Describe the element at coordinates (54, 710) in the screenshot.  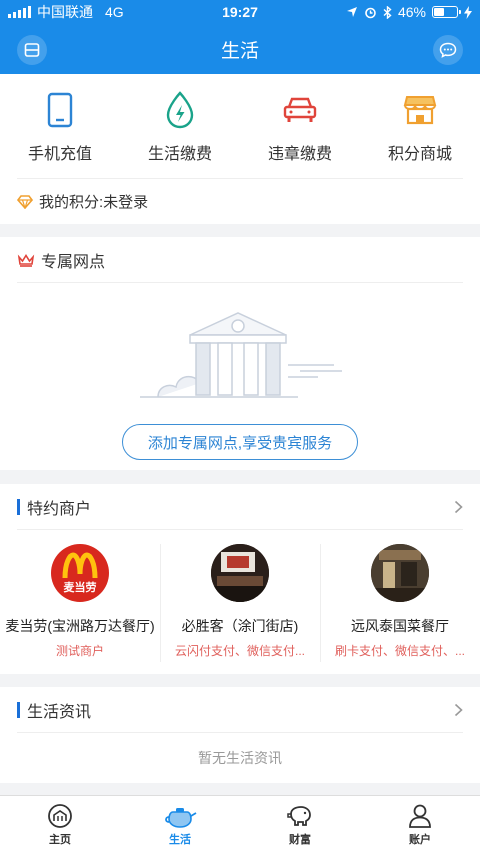
I see `section-title: 生活资讯` at that location.